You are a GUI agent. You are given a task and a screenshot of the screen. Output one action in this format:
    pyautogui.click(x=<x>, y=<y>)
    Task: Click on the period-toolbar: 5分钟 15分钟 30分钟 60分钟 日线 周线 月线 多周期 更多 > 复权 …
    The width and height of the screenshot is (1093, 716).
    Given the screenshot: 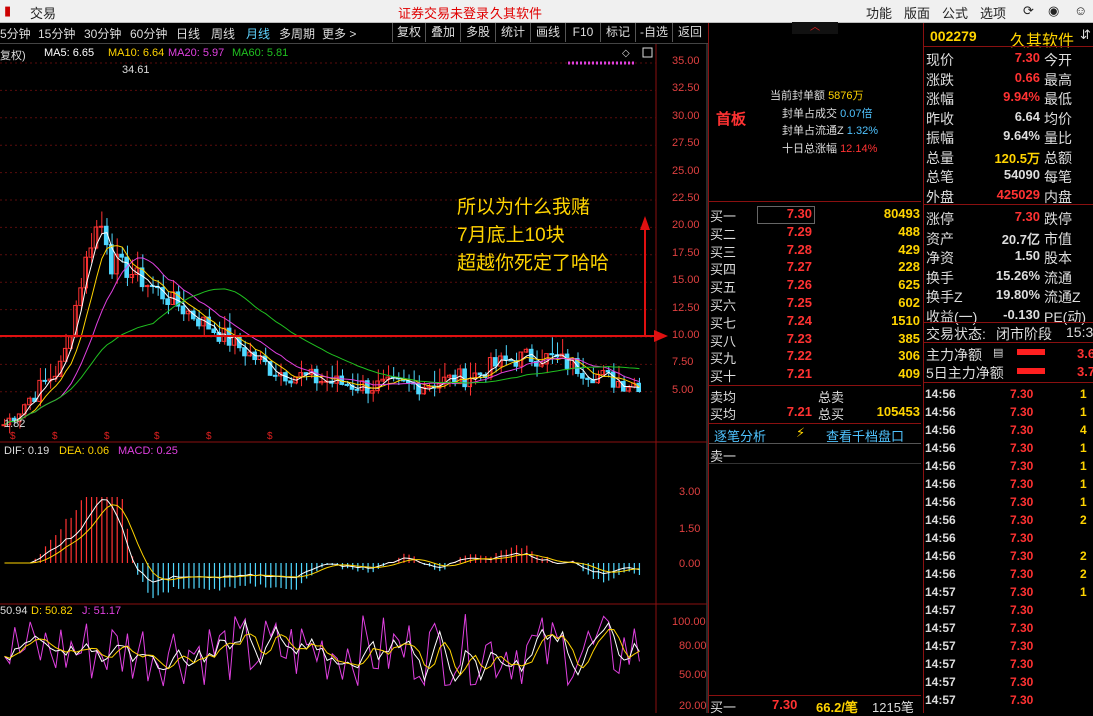 What is the action you would take?
    pyautogui.click(x=354, y=33)
    